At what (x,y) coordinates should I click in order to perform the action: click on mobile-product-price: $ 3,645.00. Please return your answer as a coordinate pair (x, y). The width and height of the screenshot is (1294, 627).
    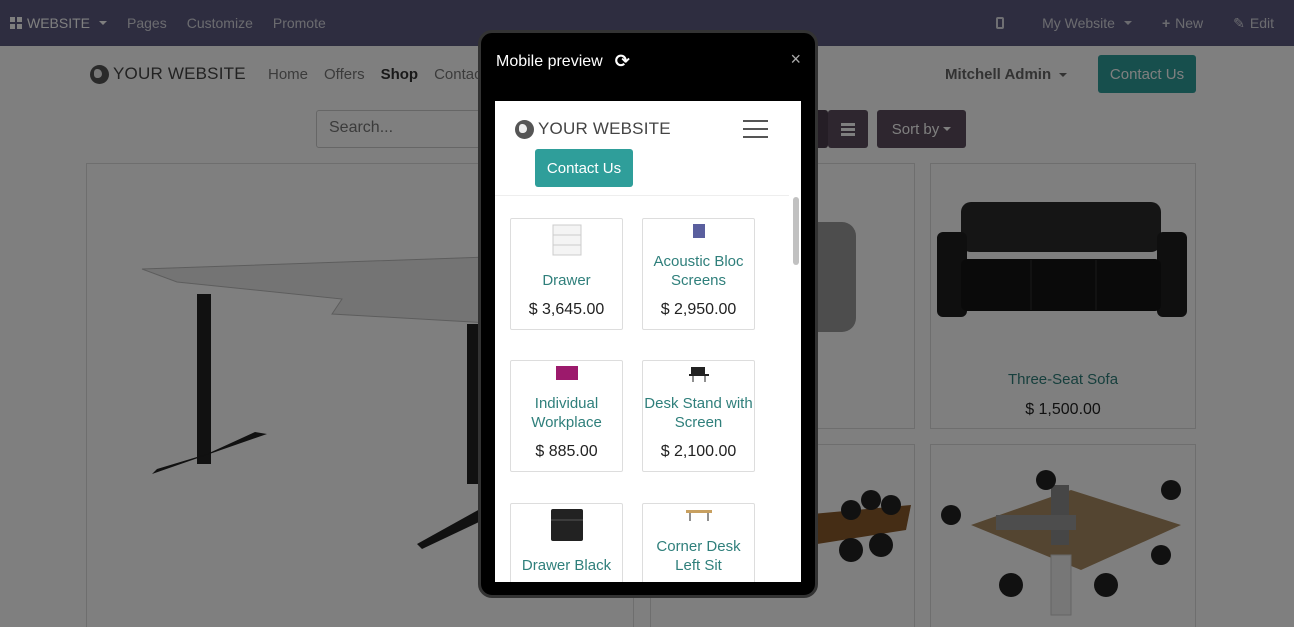
    Looking at the image, I should click on (566, 309).